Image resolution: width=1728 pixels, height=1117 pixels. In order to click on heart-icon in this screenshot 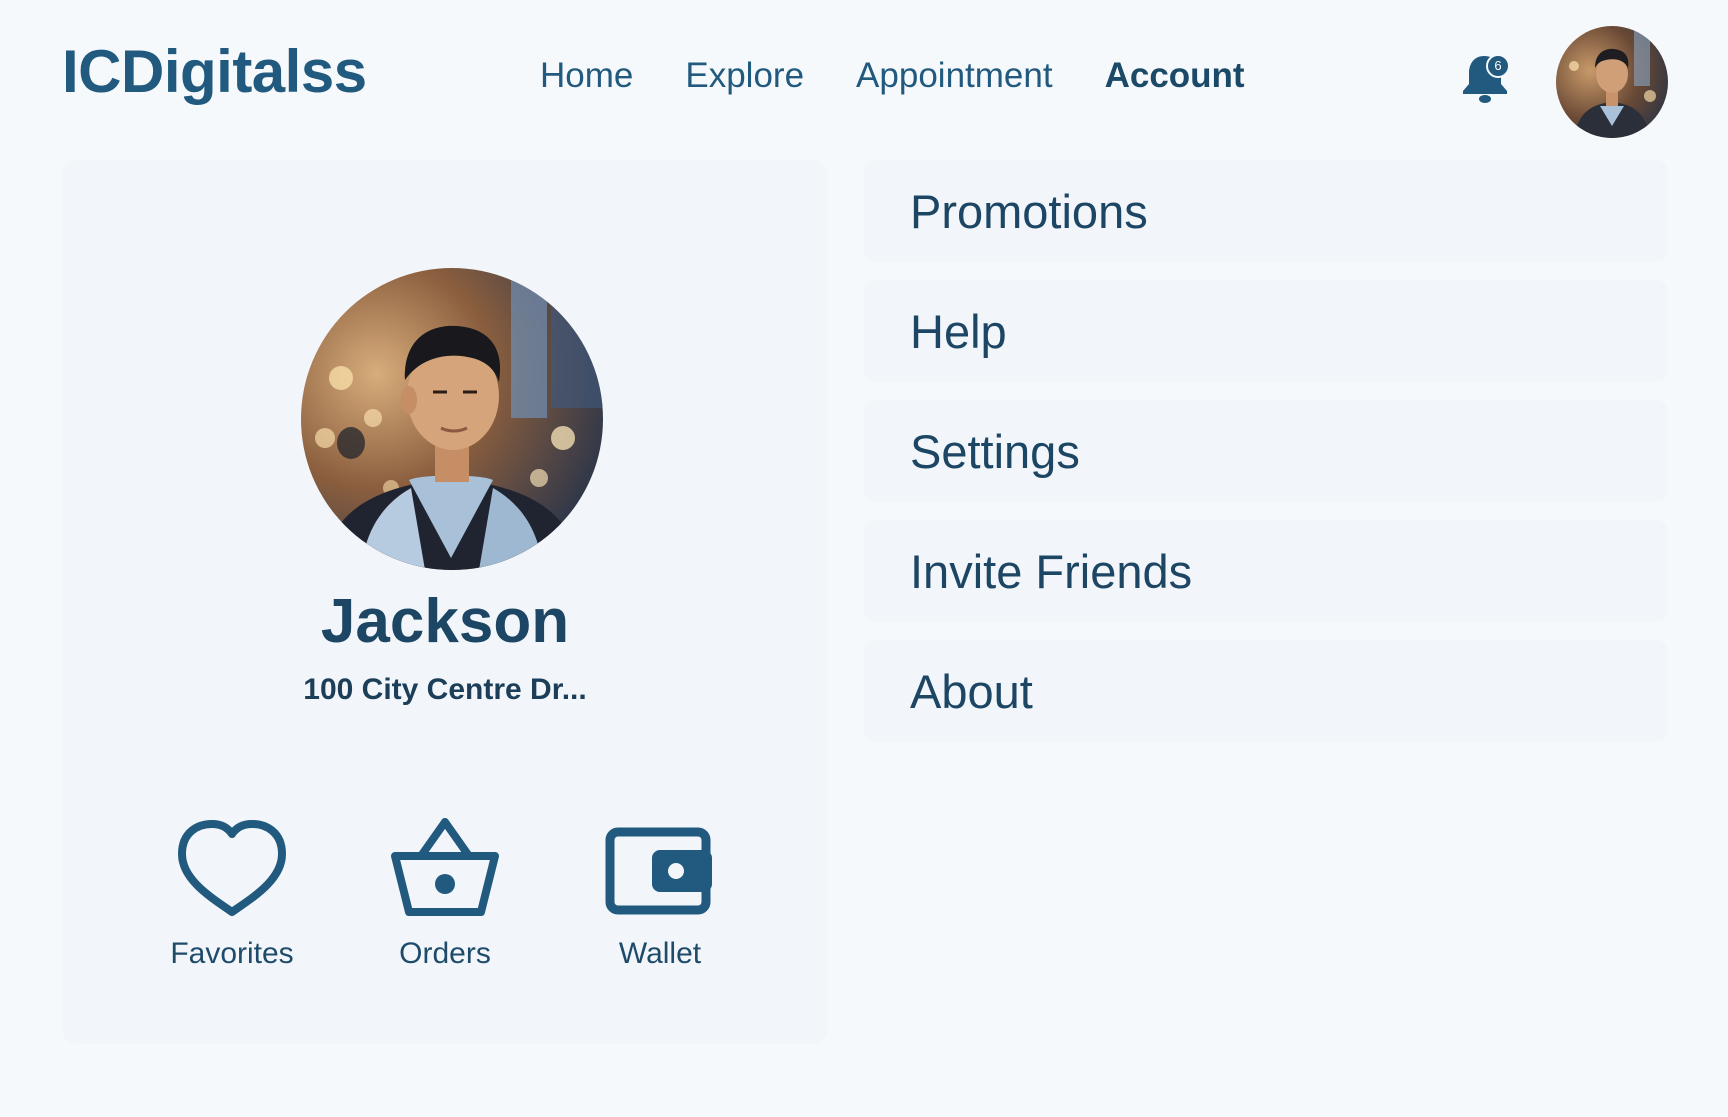, I will do `click(232, 868)`.